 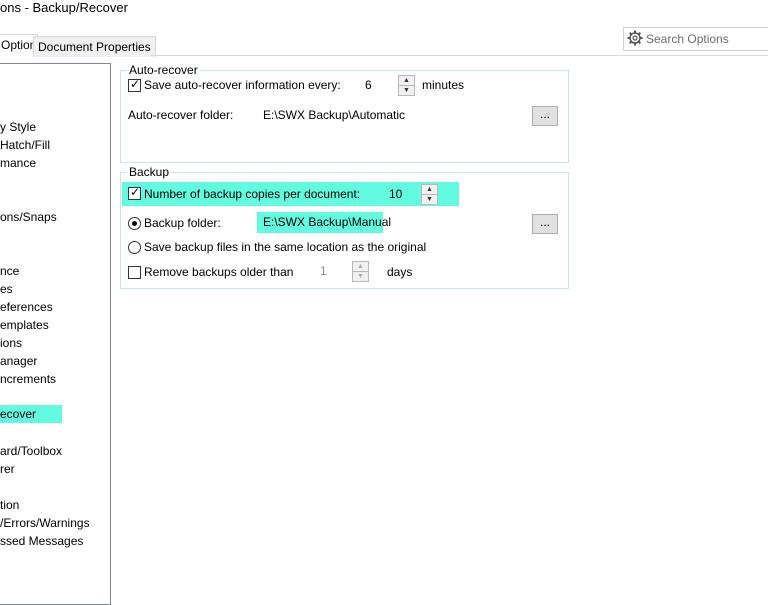 What do you see at coordinates (6, 289) in the screenshot?
I see `tree-item: es` at bounding box center [6, 289].